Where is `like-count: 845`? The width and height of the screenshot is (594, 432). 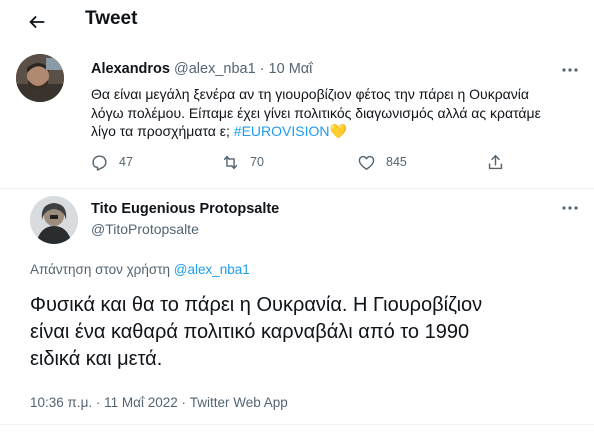
like-count: 845 is located at coordinates (396, 162).